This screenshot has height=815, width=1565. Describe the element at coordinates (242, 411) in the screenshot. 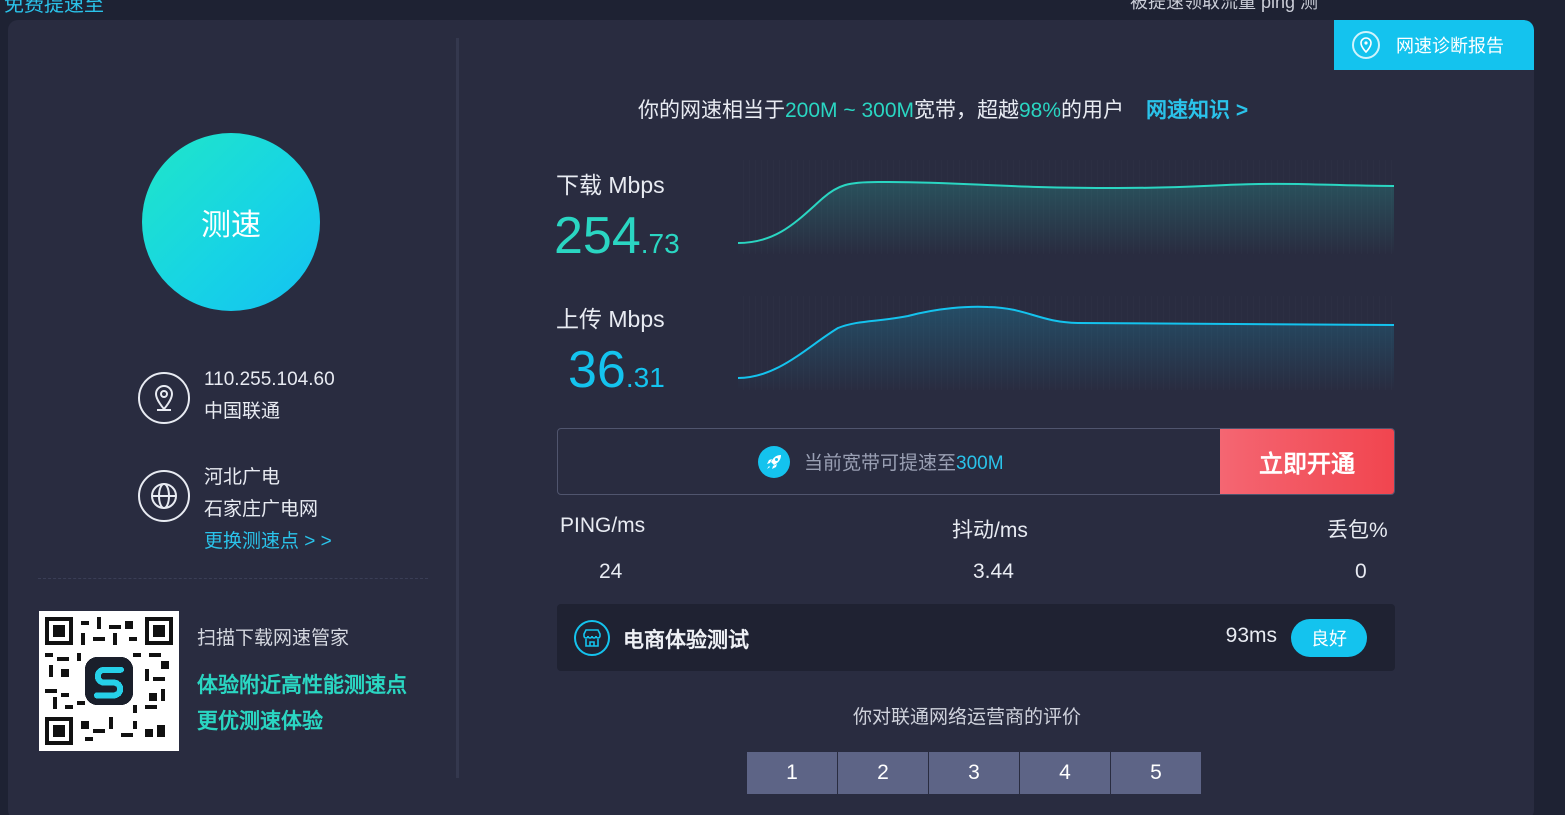

I see `isp-name: 中国联通` at that location.